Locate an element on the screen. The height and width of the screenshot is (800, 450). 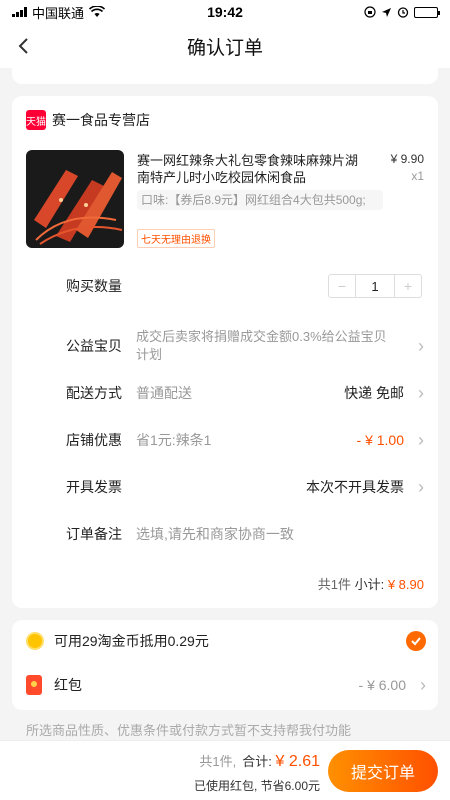
product-price: ¥ 9.90 is located at coordinates (407, 159).